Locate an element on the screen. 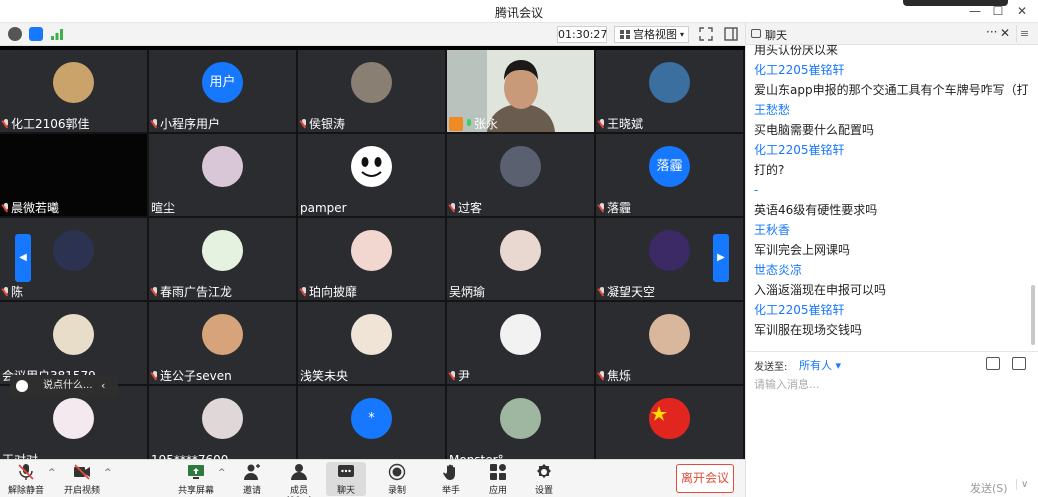  chat-label: 聊天 is located at coordinates (345, 491).